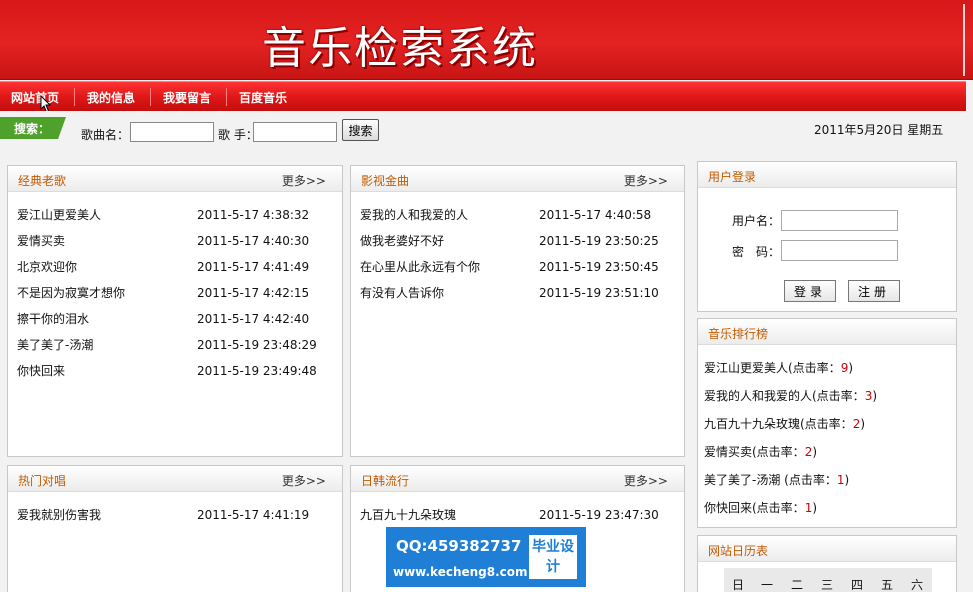 The image size is (973, 592). What do you see at coordinates (874, 291) in the screenshot?
I see `register-button: 注册` at bounding box center [874, 291].